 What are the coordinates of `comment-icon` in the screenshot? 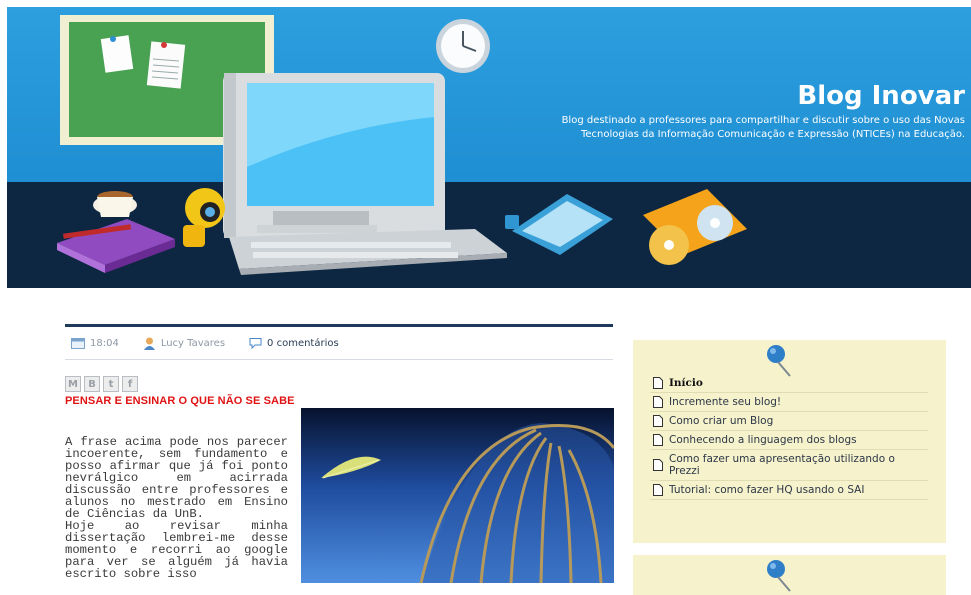 It's located at (255, 343).